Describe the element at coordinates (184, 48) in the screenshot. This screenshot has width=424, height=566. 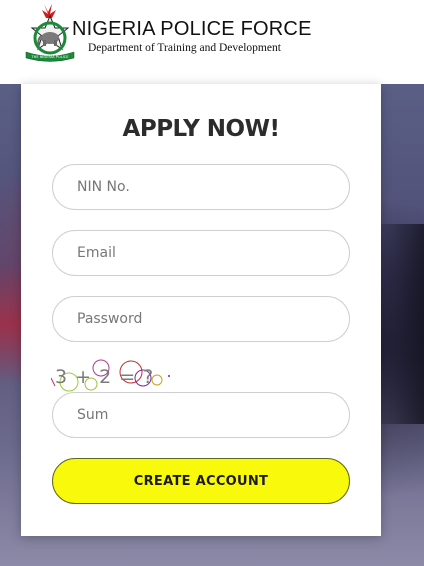
I see `department-name: Department of Training and Development` at that location.